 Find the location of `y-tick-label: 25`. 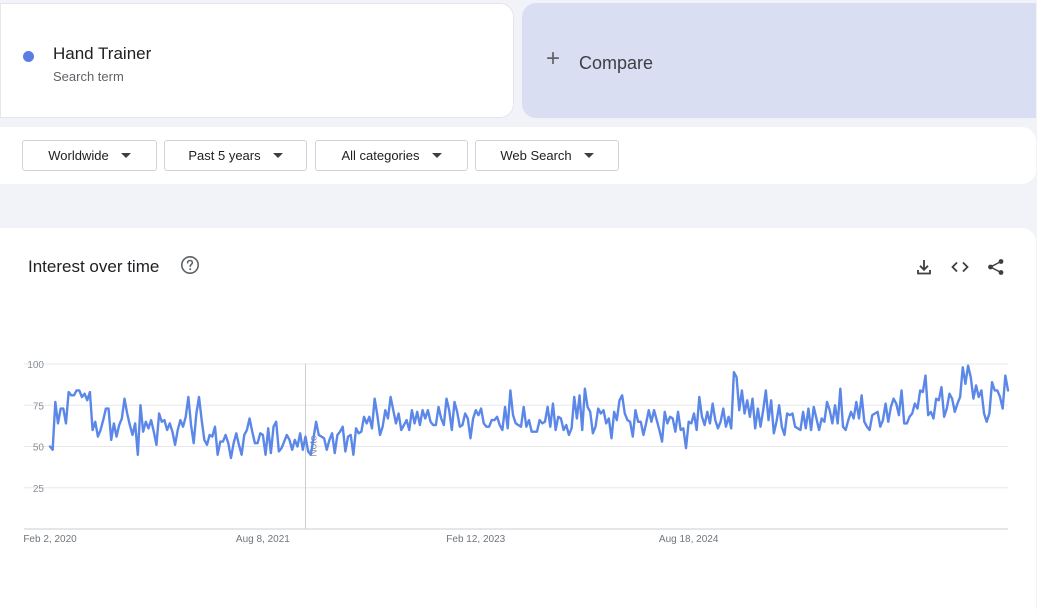

y-tick-label: 25 is located at coordinates (39, 489).